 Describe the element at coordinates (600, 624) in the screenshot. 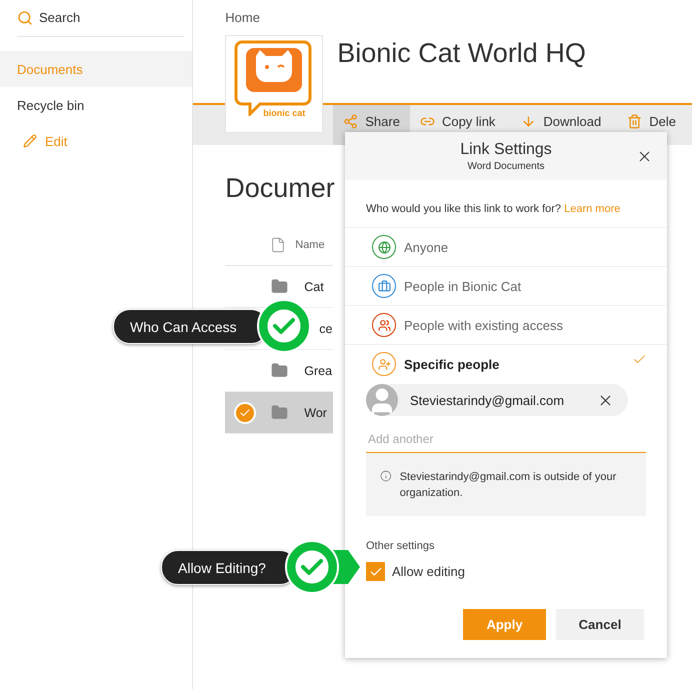

I see `cancel-button: Cancel` at that location.